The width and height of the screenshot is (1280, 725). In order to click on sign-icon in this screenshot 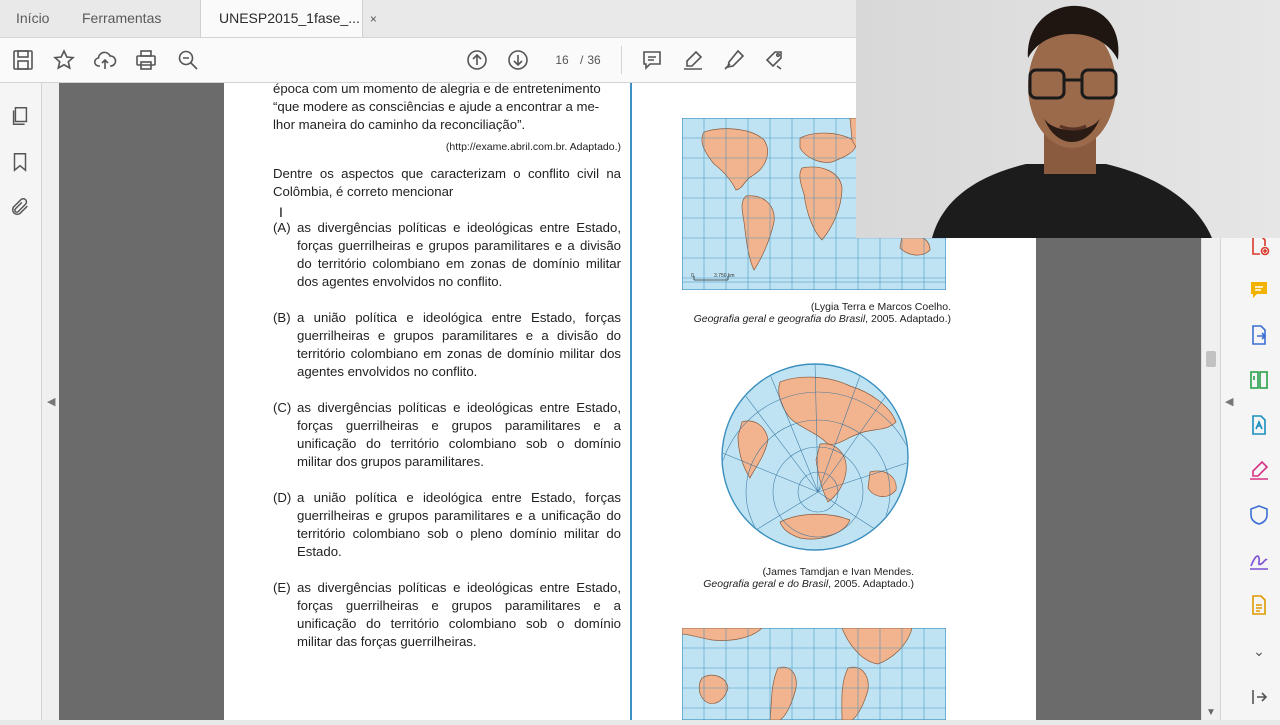, I will do `click(734, 60)`.